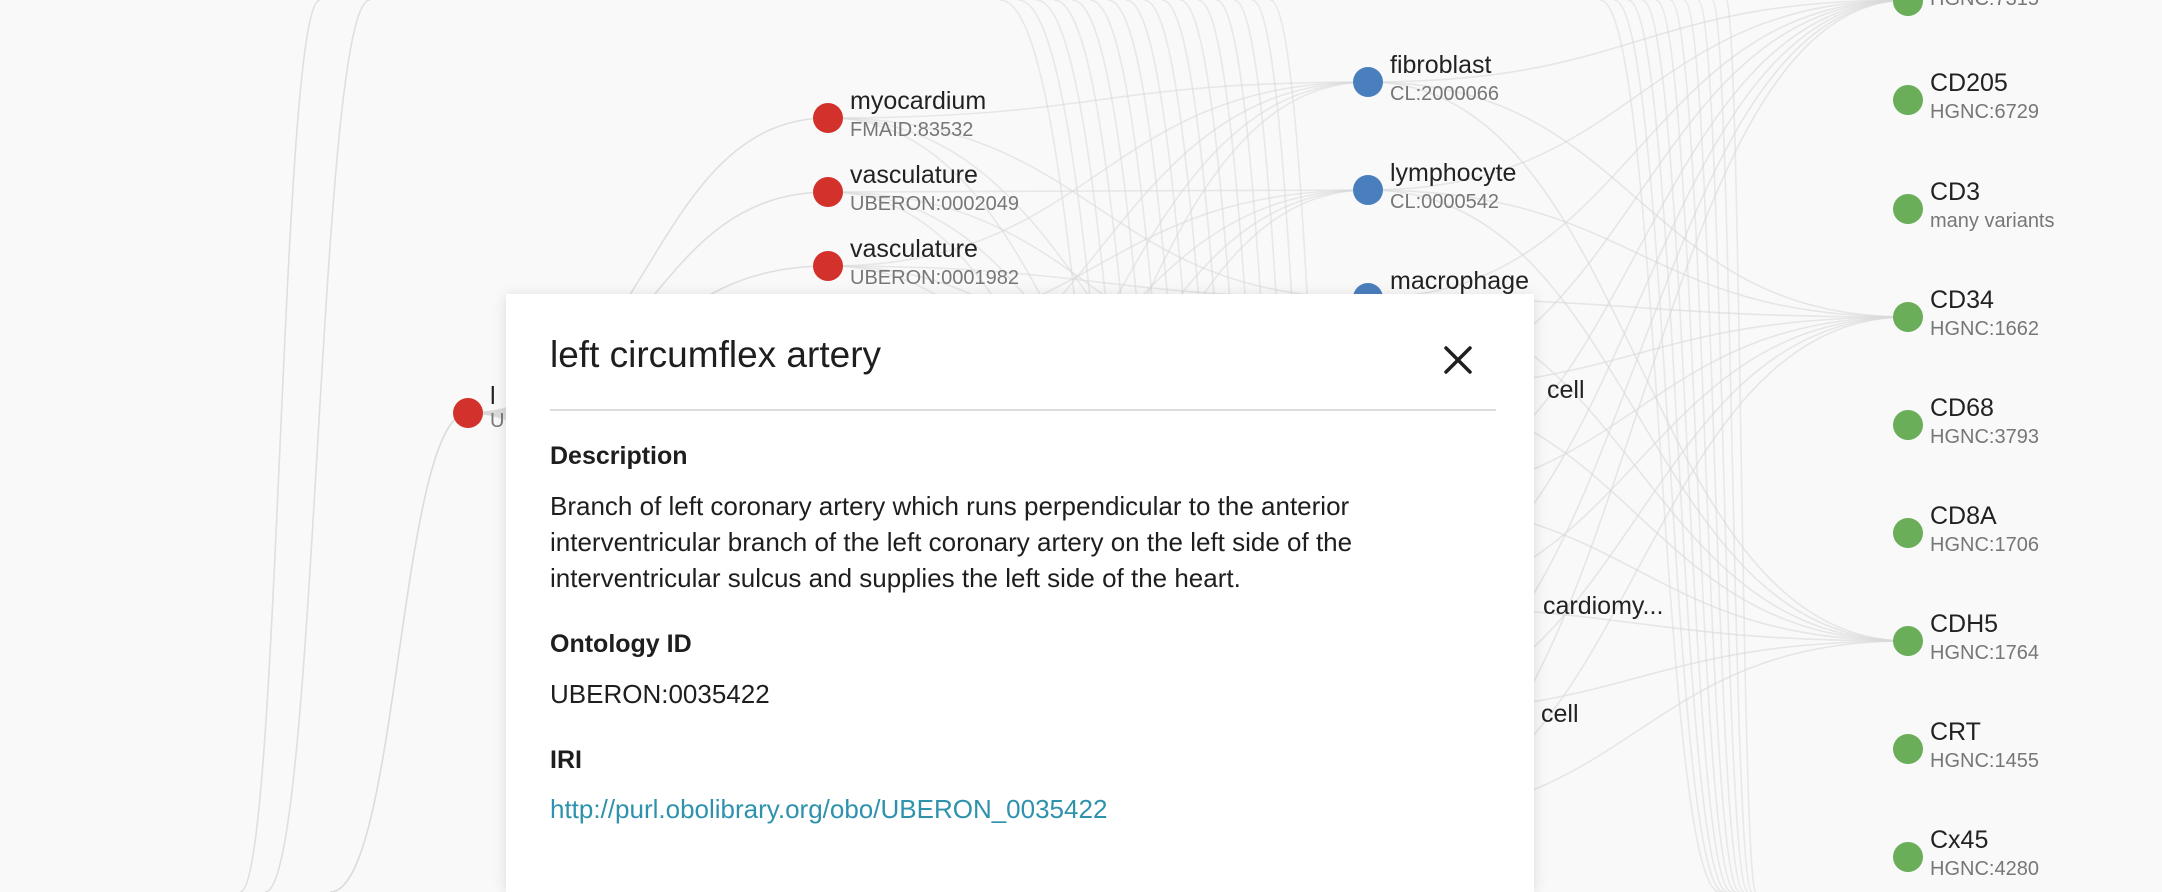 The width and height of the screenshot is (2162, 892). Describe the element at coordinates (912, 130) in the screenshot. I see `node-id: FMAID:83532` at that location.